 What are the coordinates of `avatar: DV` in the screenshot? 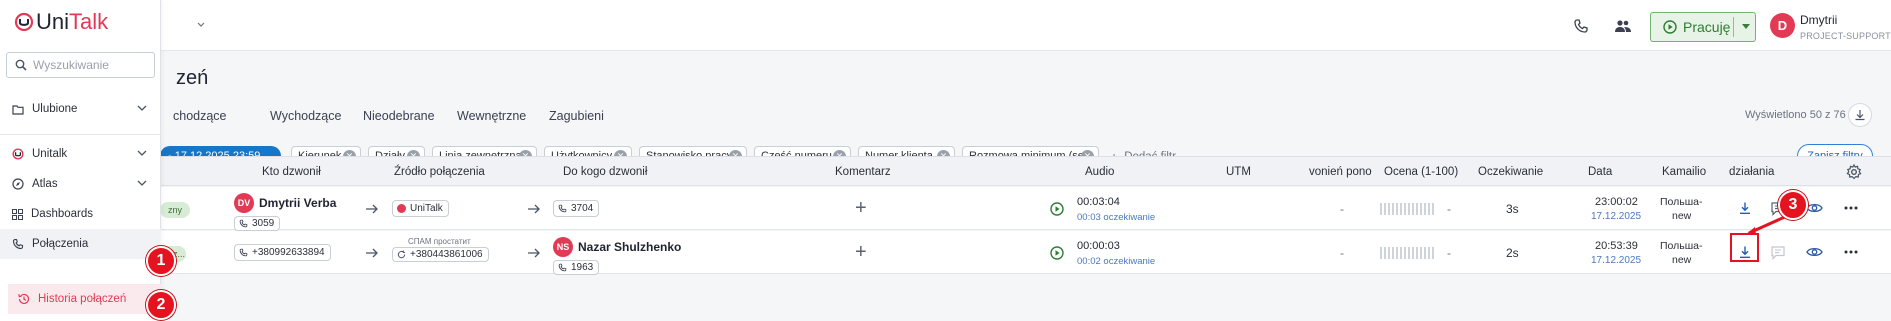 It's located at (244, 203).